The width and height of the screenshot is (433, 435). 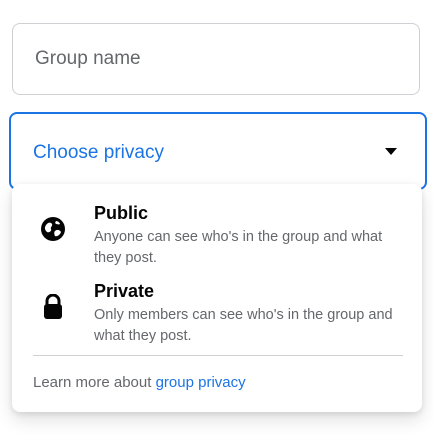 I want to click on option-title: Public, so click(x=121, y=213).